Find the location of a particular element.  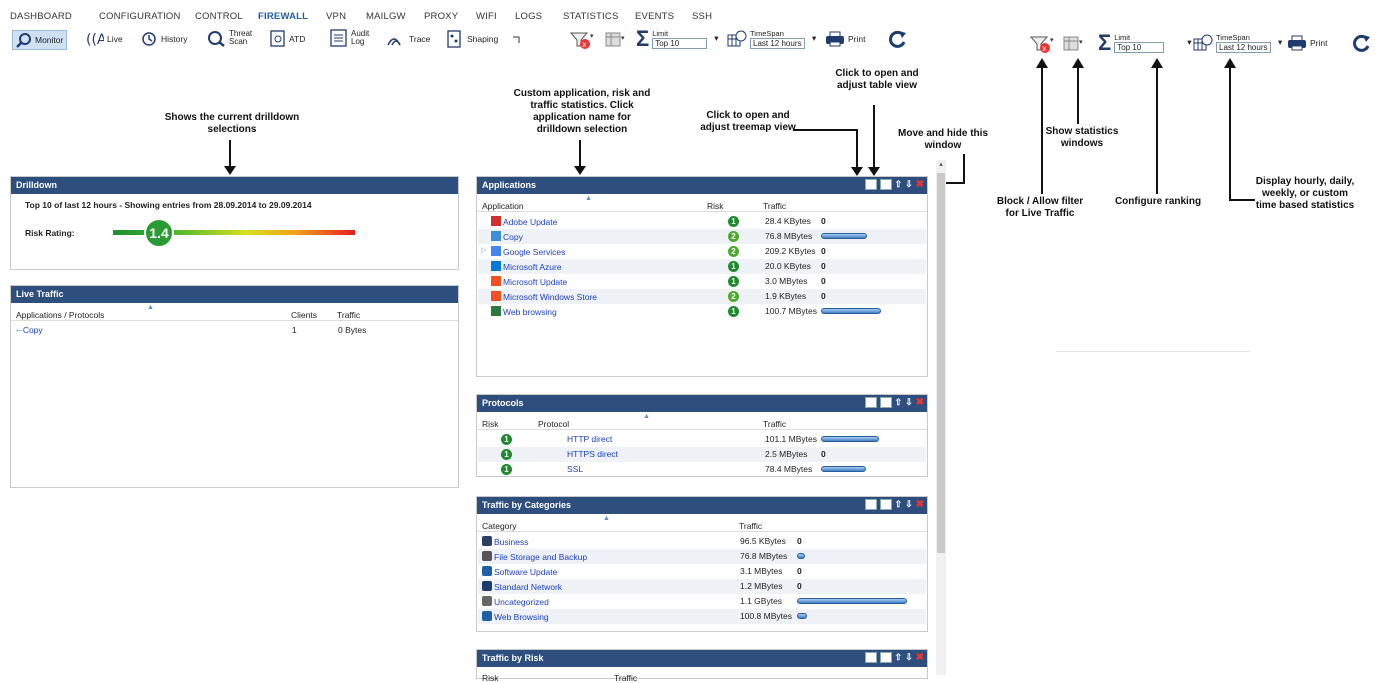

limit-dropdown-zoom: Σ Limit Top 10 ▾ is located at coordinates (1144, 42).